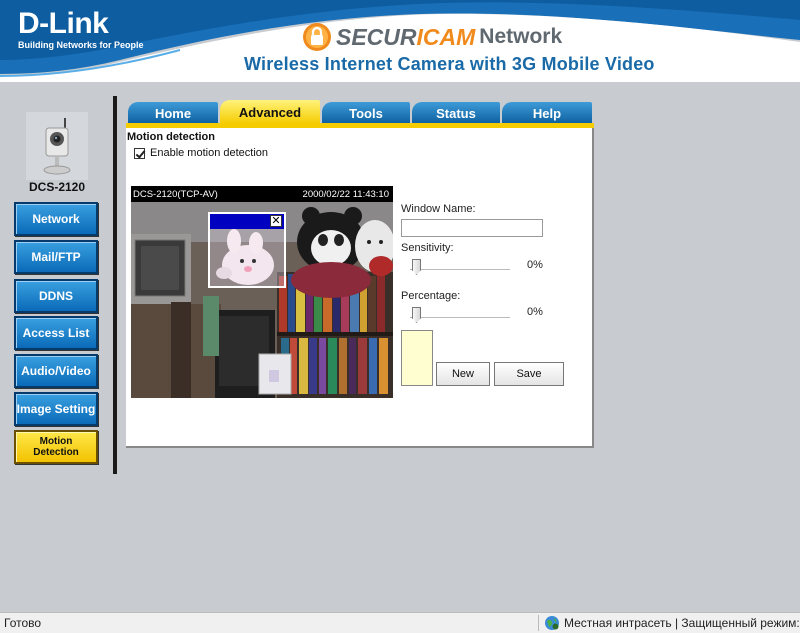  Describe the element at coordinates (535, 265) in the screenshot. I see `sensitivity-value: 0%` at that location.